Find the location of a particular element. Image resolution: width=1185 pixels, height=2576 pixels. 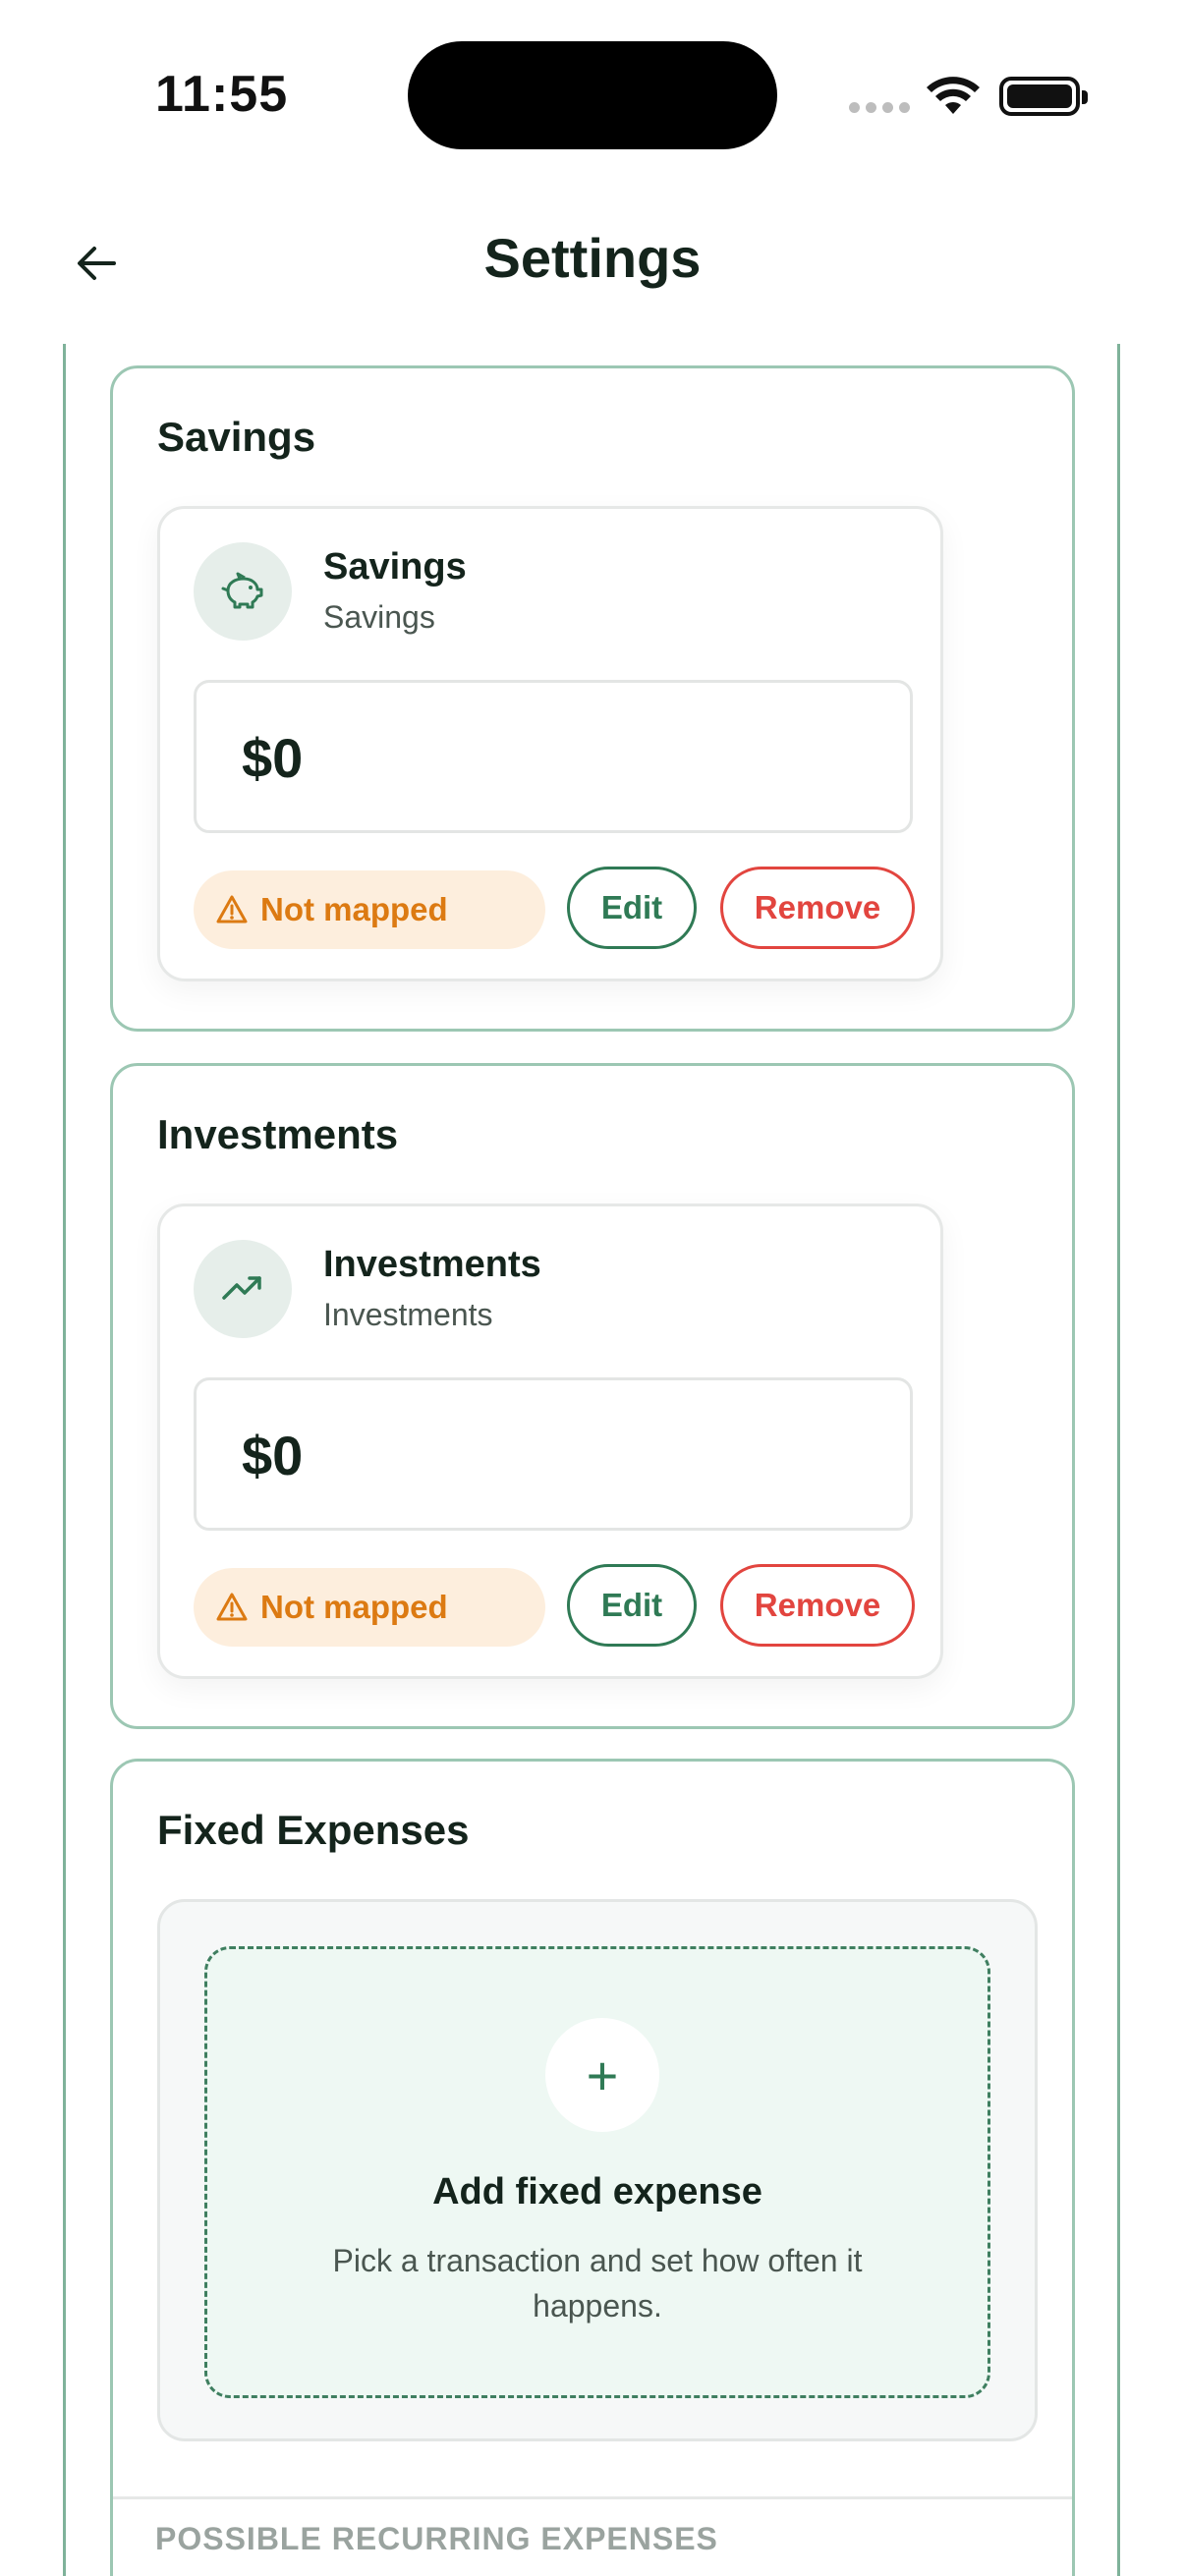

battery-icon is located at coordinates (1044, 96).